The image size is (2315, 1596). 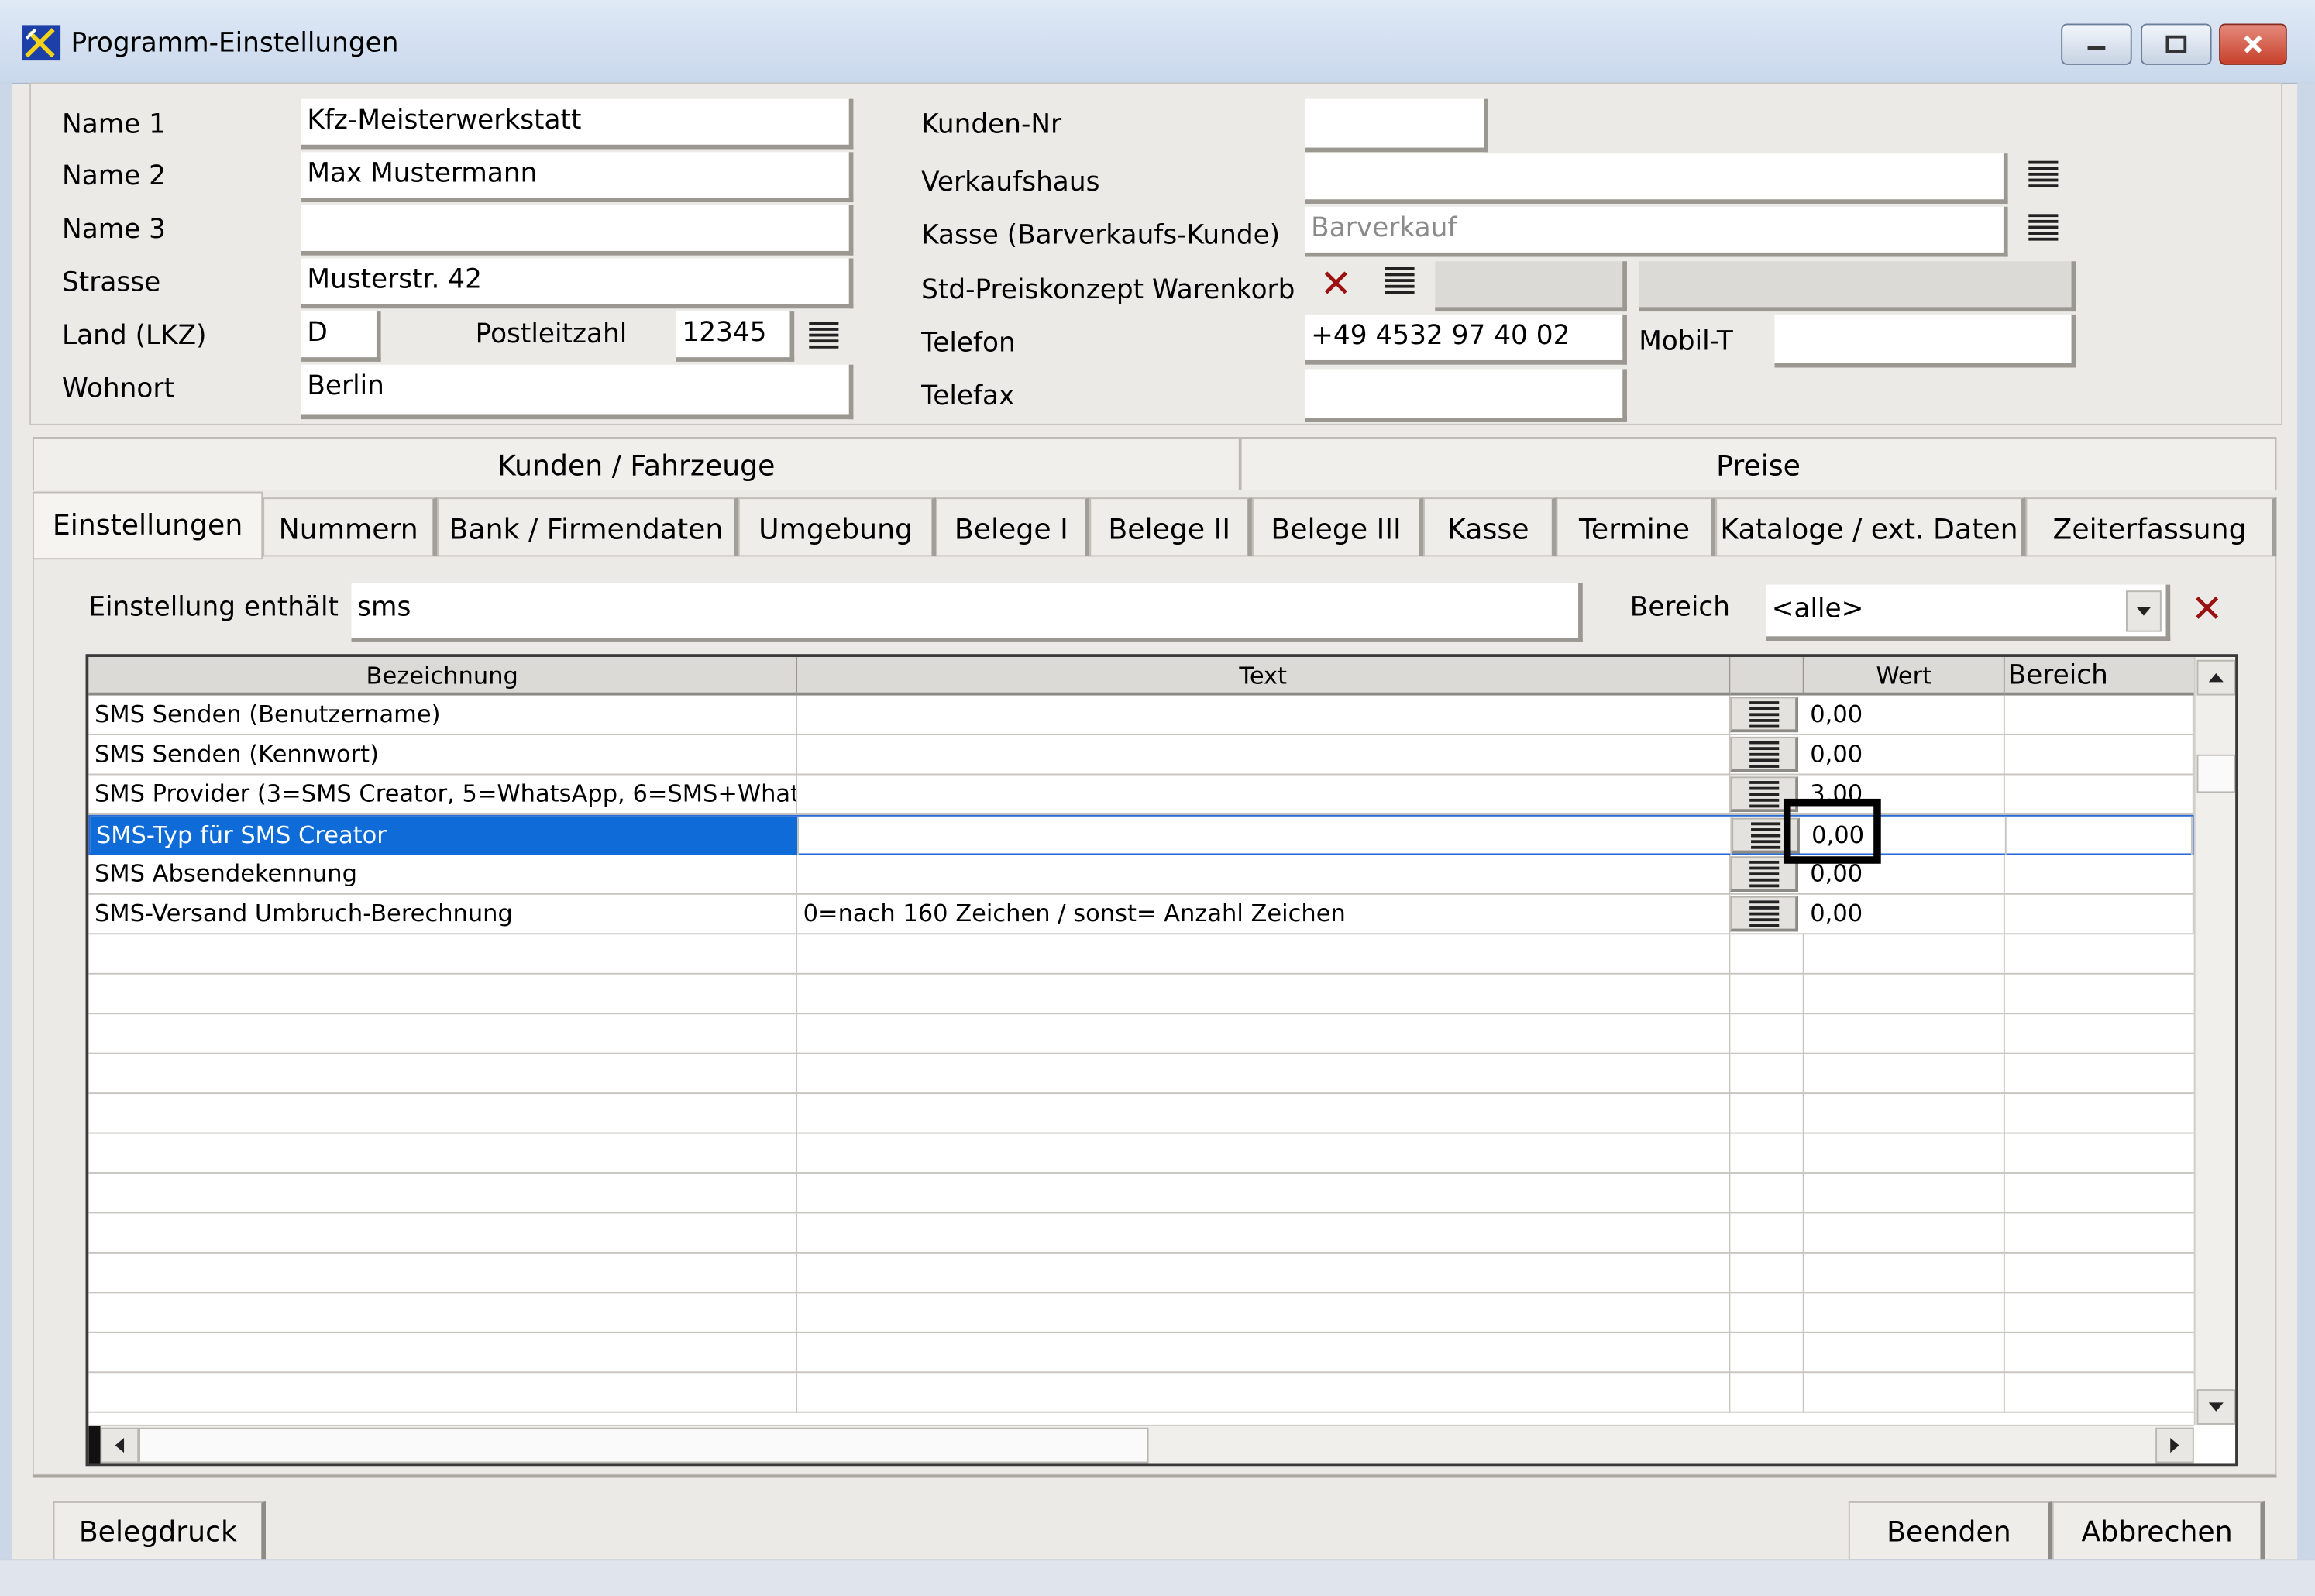 What do you see at coordinates (1400, 280) in the screenshot?
I see `preiskonzept-list-icon` at bounding box center [1400, 280].